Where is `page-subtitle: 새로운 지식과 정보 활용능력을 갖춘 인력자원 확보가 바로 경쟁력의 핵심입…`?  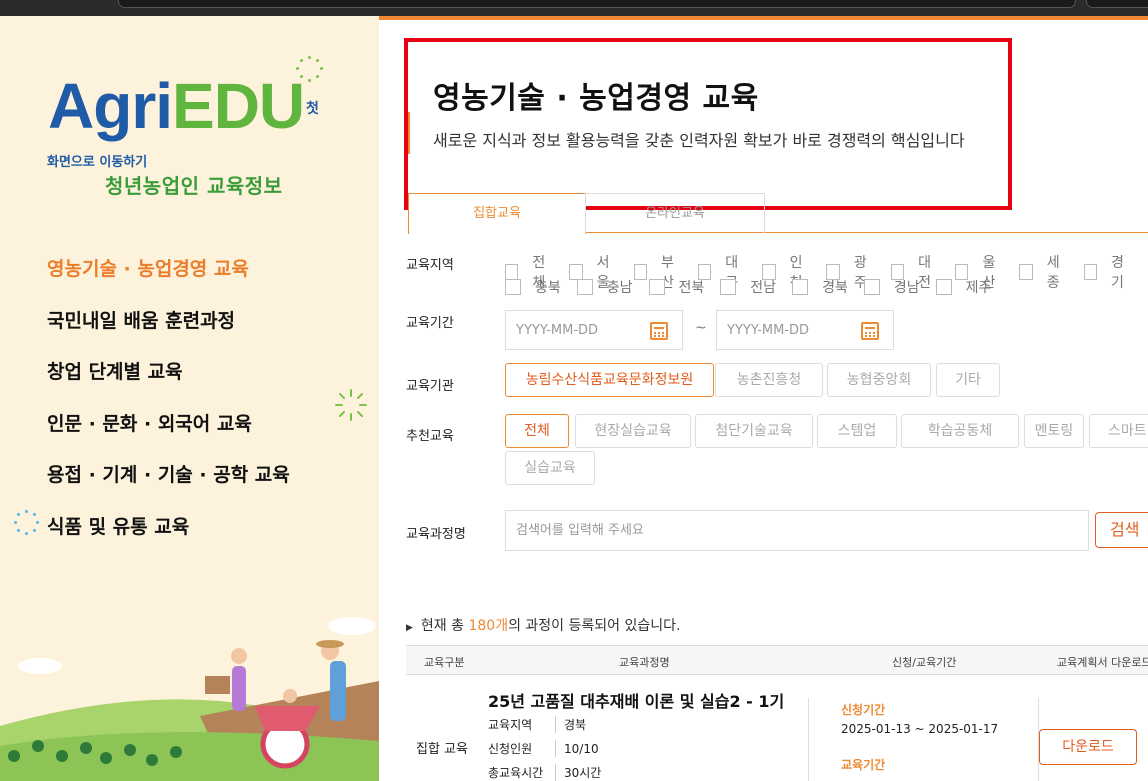
page-subtitle: 새로운 지식과 정보 활용능력을 갖춘 인력자원 확보가 바로 경쟁력의 핵심입… is located at coordinates (699, 140).